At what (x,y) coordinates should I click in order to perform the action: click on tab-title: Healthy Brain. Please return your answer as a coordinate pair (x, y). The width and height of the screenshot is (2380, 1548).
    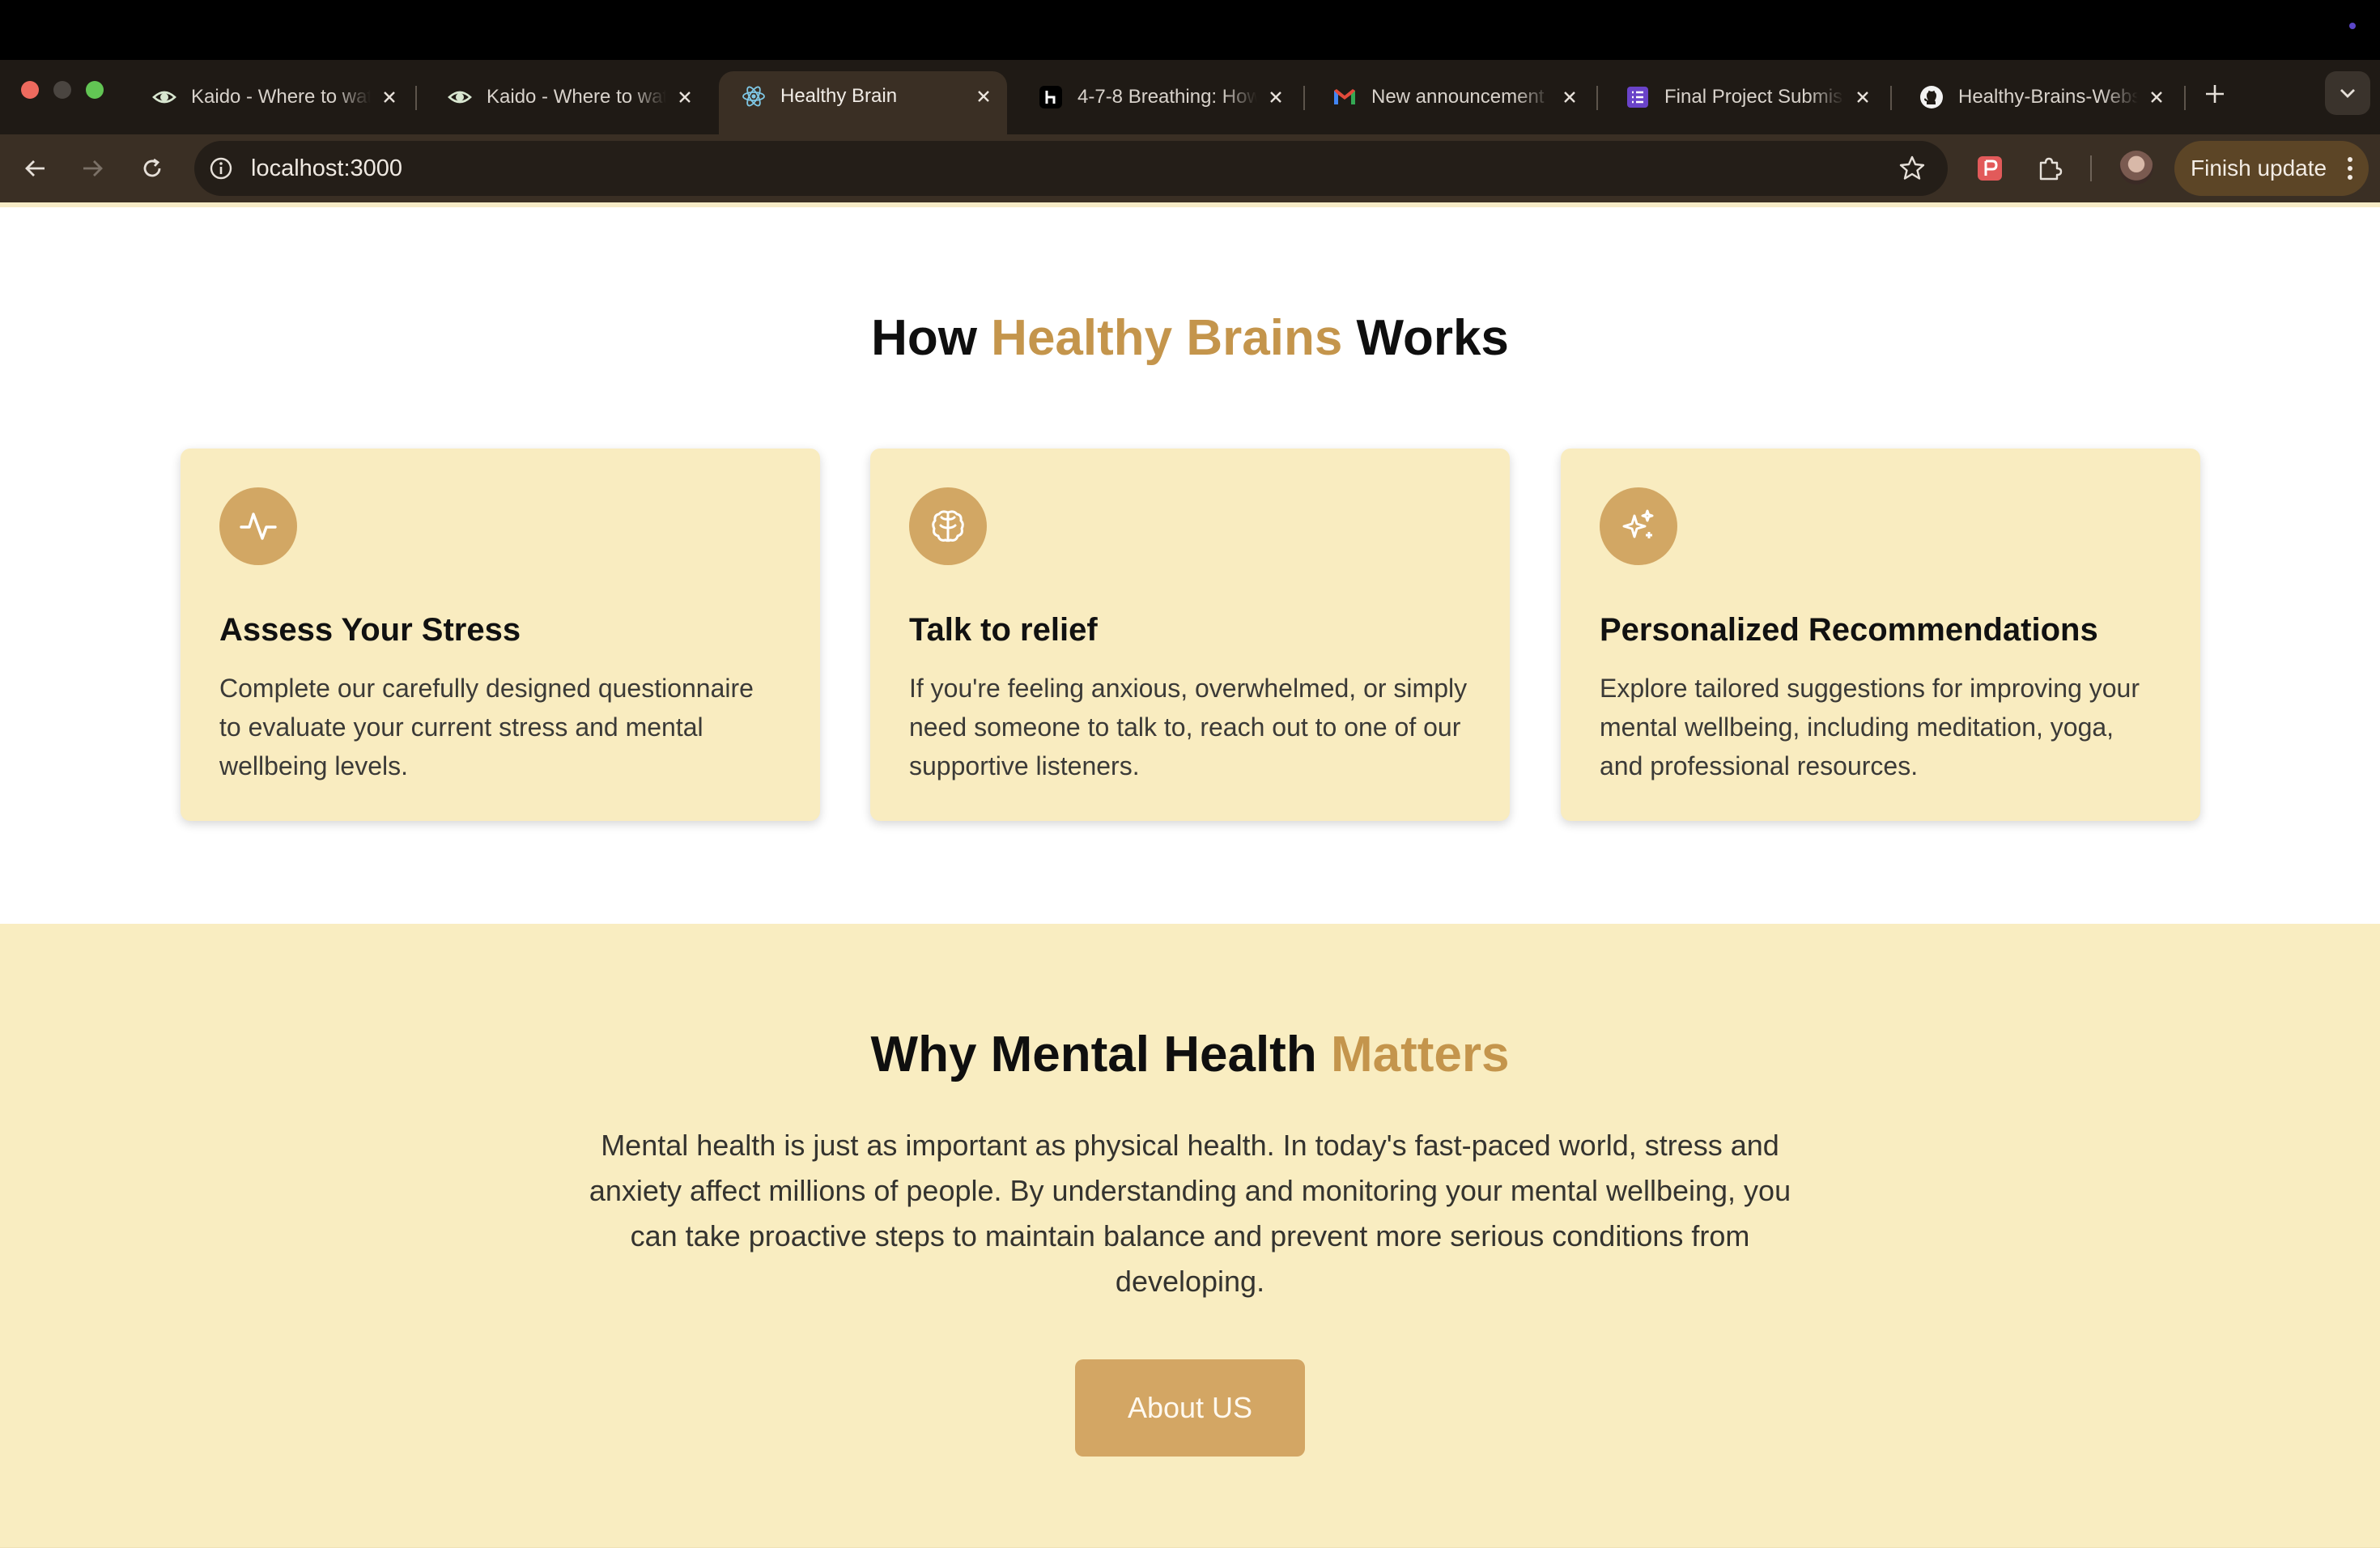
    Looking at the image, I should click on (839, 96).